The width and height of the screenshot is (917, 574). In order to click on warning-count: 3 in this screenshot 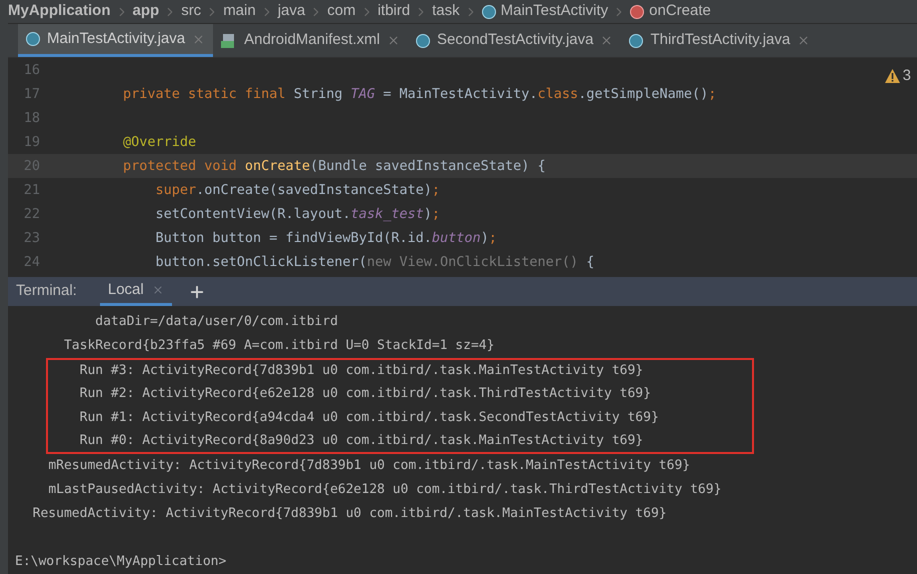, I will do `click(906, 76)`.